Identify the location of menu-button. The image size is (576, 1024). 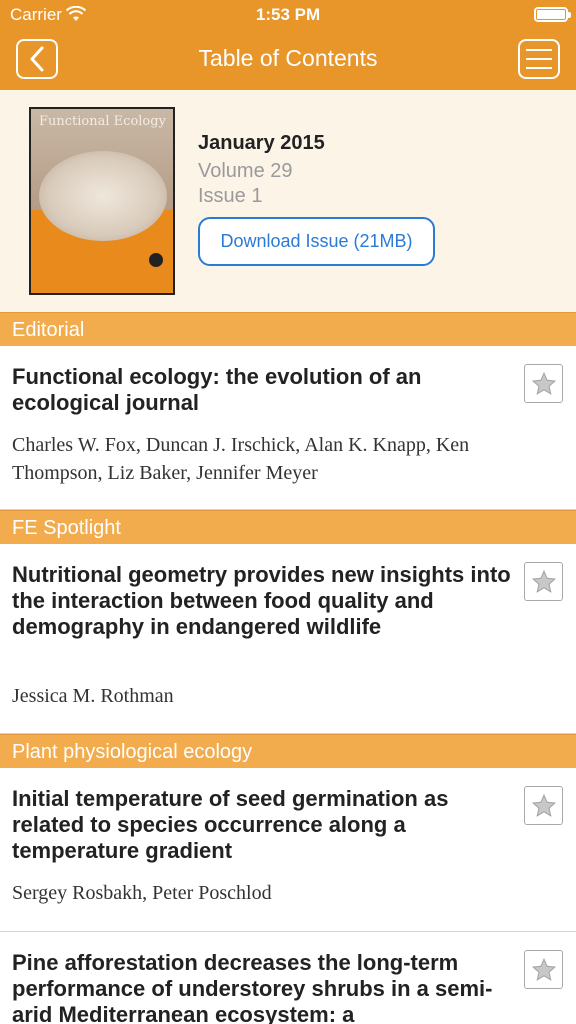
(539, 59).